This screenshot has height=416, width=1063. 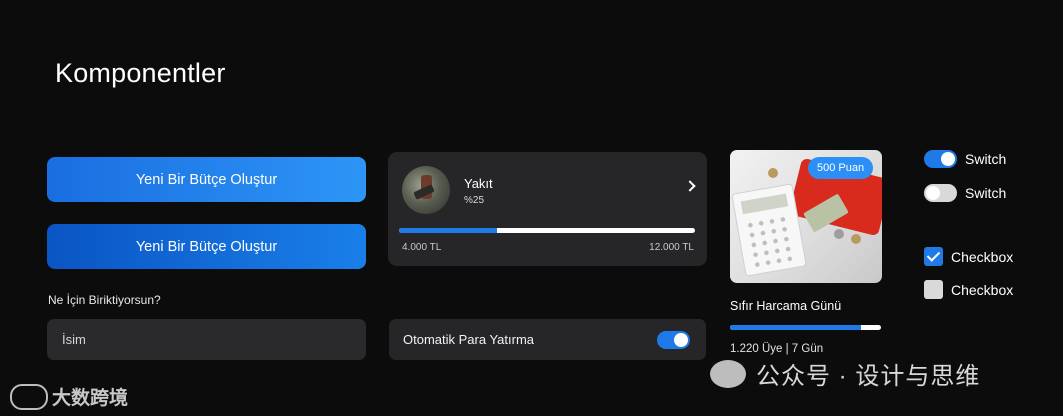 I want to click on page-title: Komponentler, so click(x=140, y=73).